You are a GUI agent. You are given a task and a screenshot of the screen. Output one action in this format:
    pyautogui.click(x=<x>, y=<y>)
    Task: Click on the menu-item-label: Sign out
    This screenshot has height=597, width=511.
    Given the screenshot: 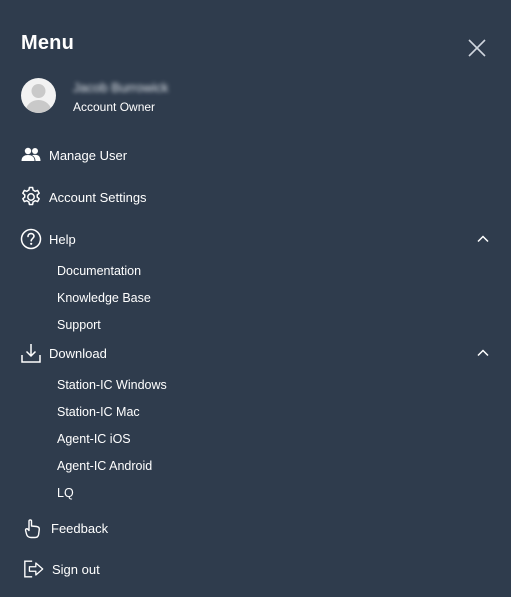 What is the action you would take?
    pyautogui.click(x=76, y=569)
    